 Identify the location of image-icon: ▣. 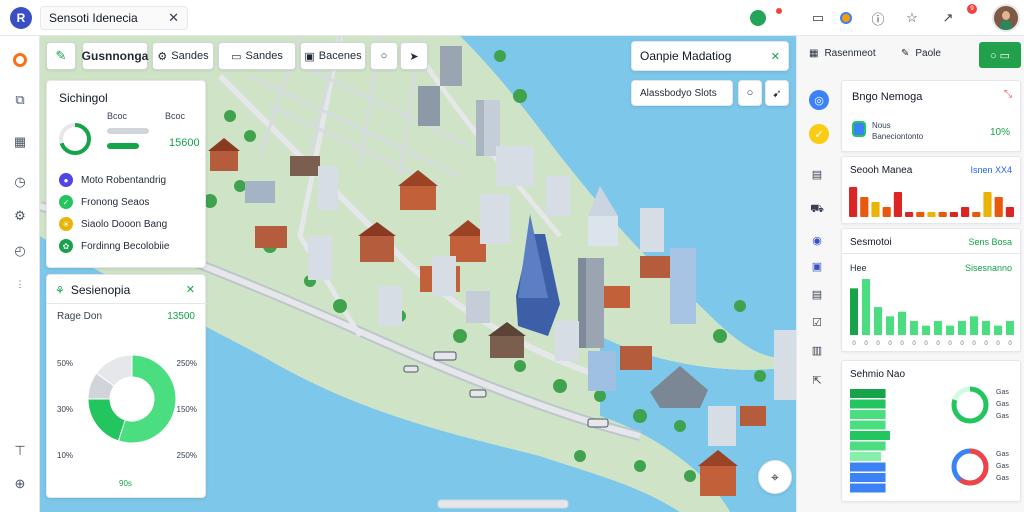
(817, 266).